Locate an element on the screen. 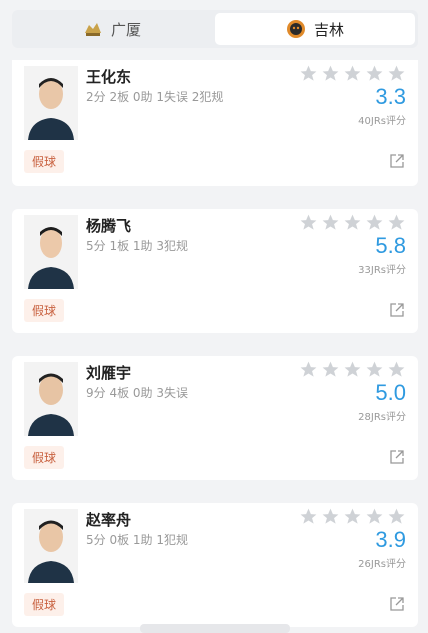 The width and height of the screenshot is (428, 633). watermark is located at coordinates (215, 628).